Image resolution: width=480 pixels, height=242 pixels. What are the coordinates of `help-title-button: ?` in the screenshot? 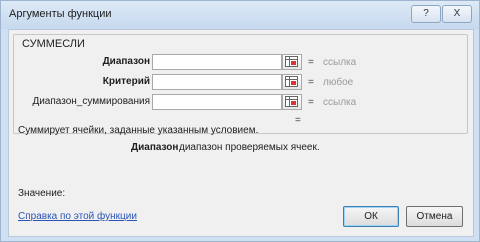 It's located at (426, 14).